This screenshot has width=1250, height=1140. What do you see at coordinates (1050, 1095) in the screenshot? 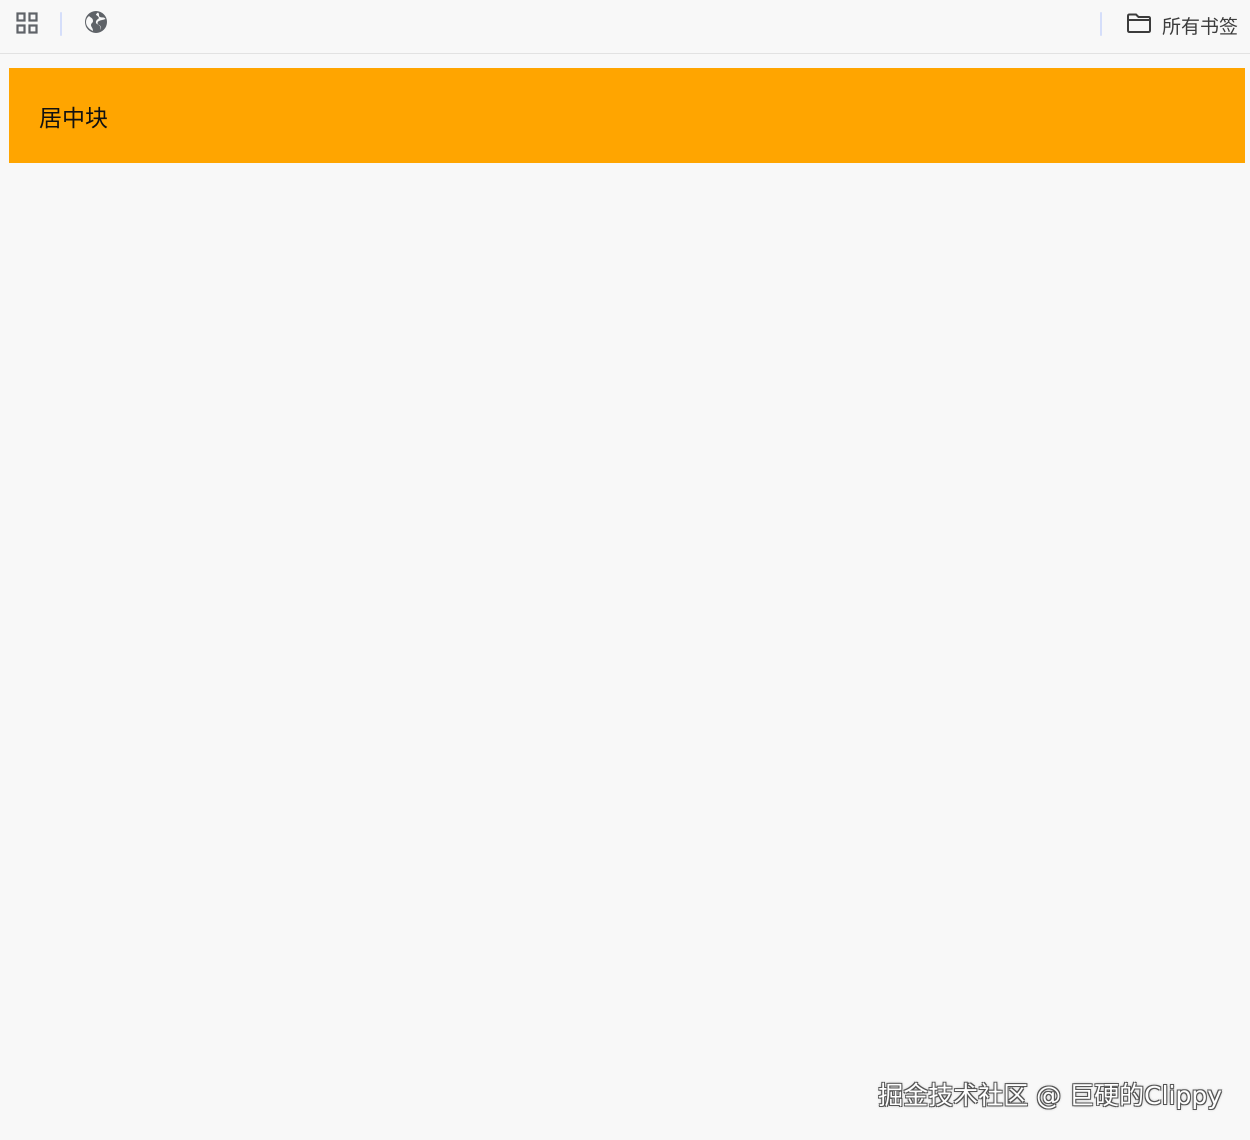
I see `watermark: 掘金技术社区 @ 巨硬的Clippy` at bounding box center [1050, 1095].